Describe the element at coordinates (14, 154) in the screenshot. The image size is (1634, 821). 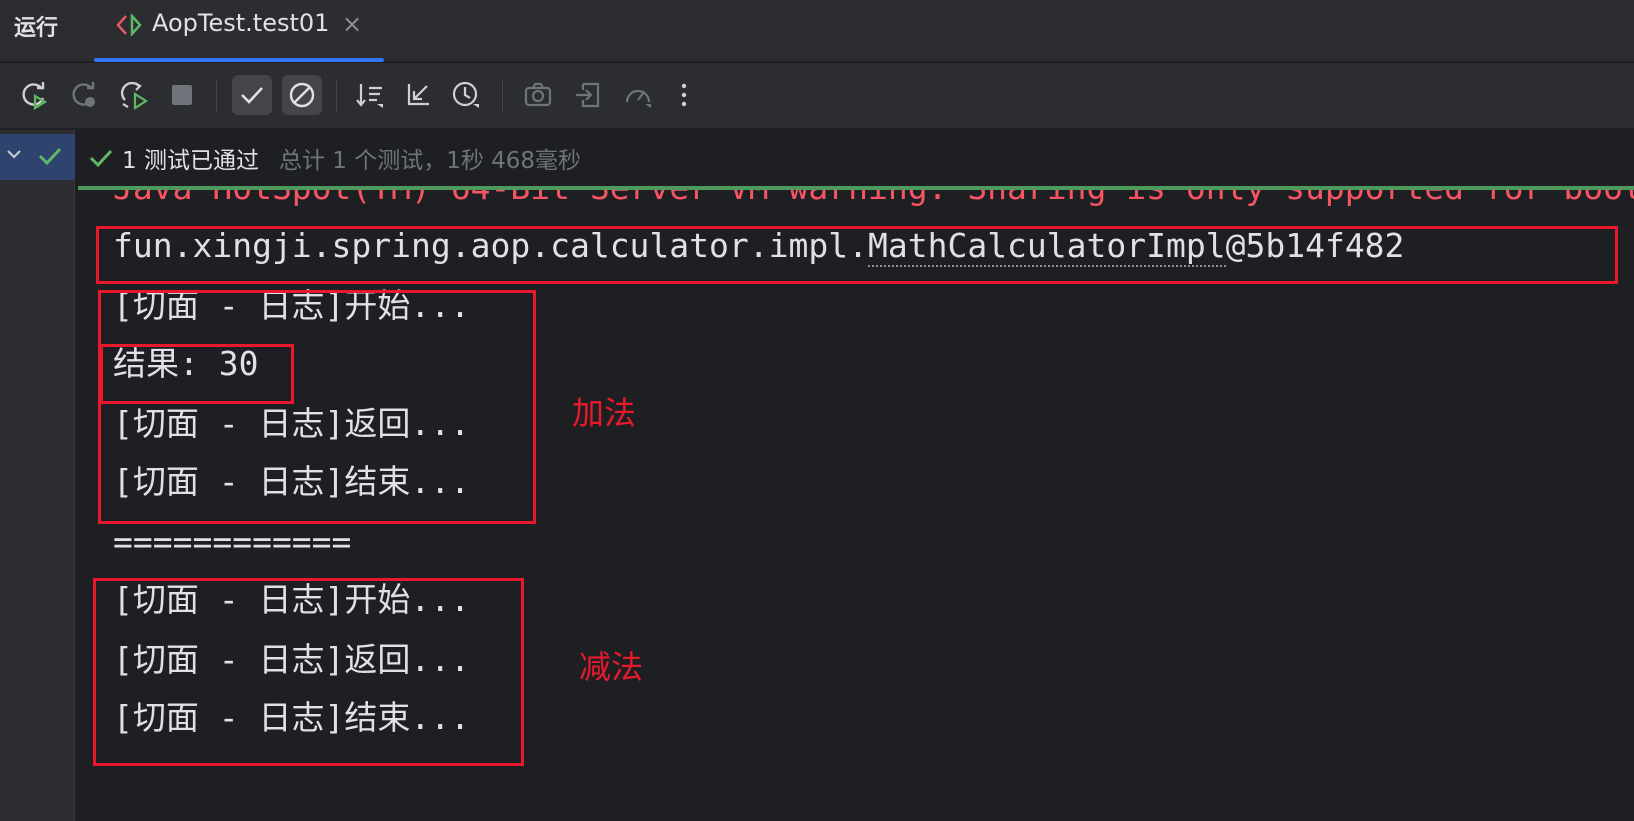
I see `chevron-down-icon` at that location.